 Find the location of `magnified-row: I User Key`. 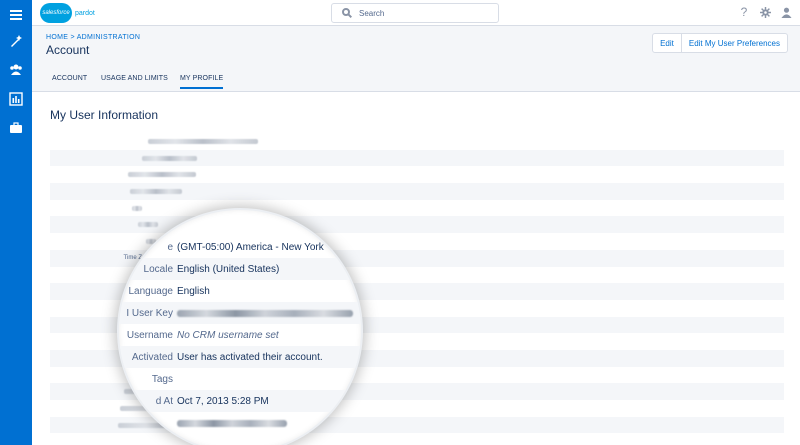

magnified-row: I User Key is located at coordinates (240, 313).